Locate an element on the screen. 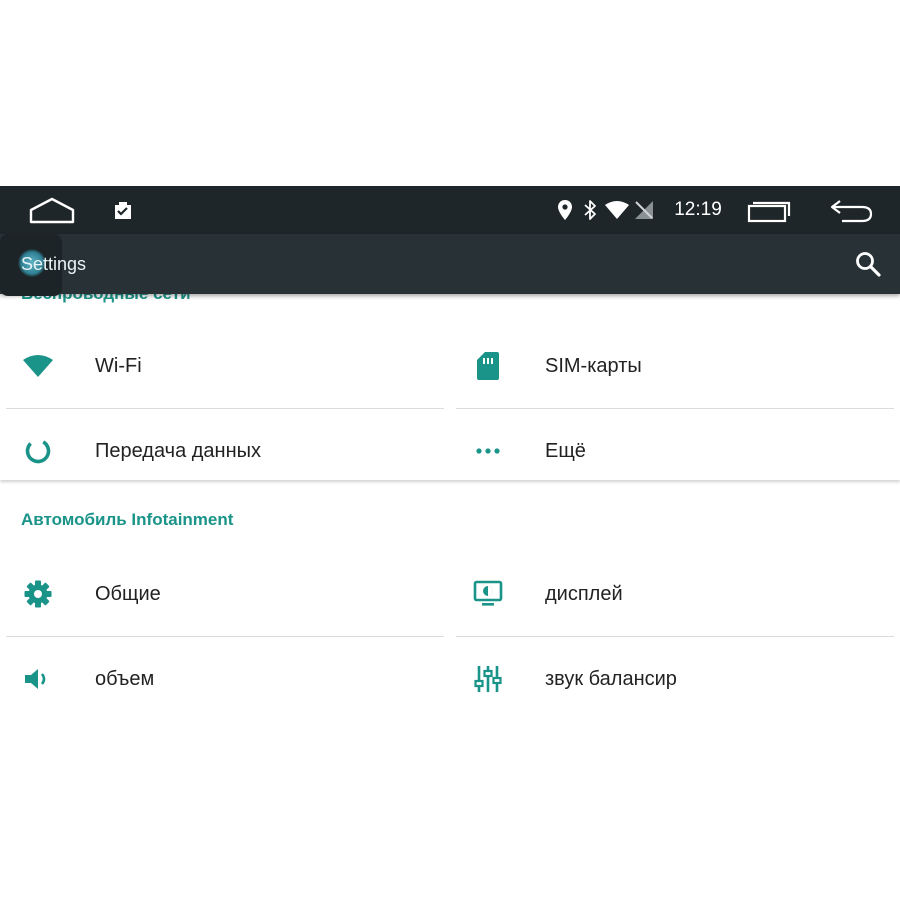 Image resolution: width=900 pixels, height=900 pixels. volume-icon is located at coordinates (38, 679).